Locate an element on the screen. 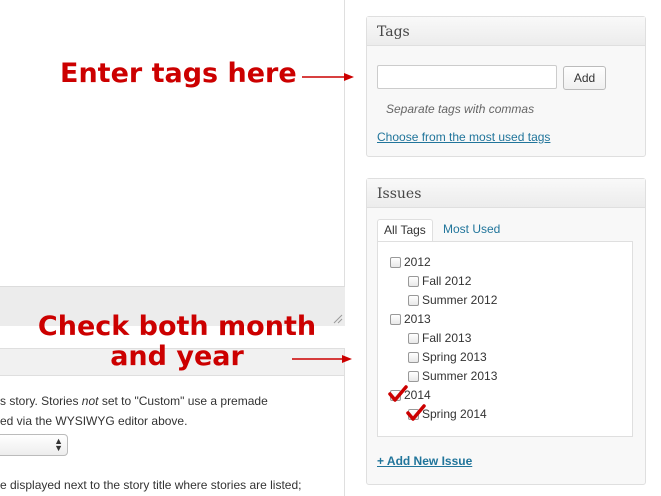 The image size is (661, 496). issue-label: Summer 2013 is located at coordinates (460, 376).